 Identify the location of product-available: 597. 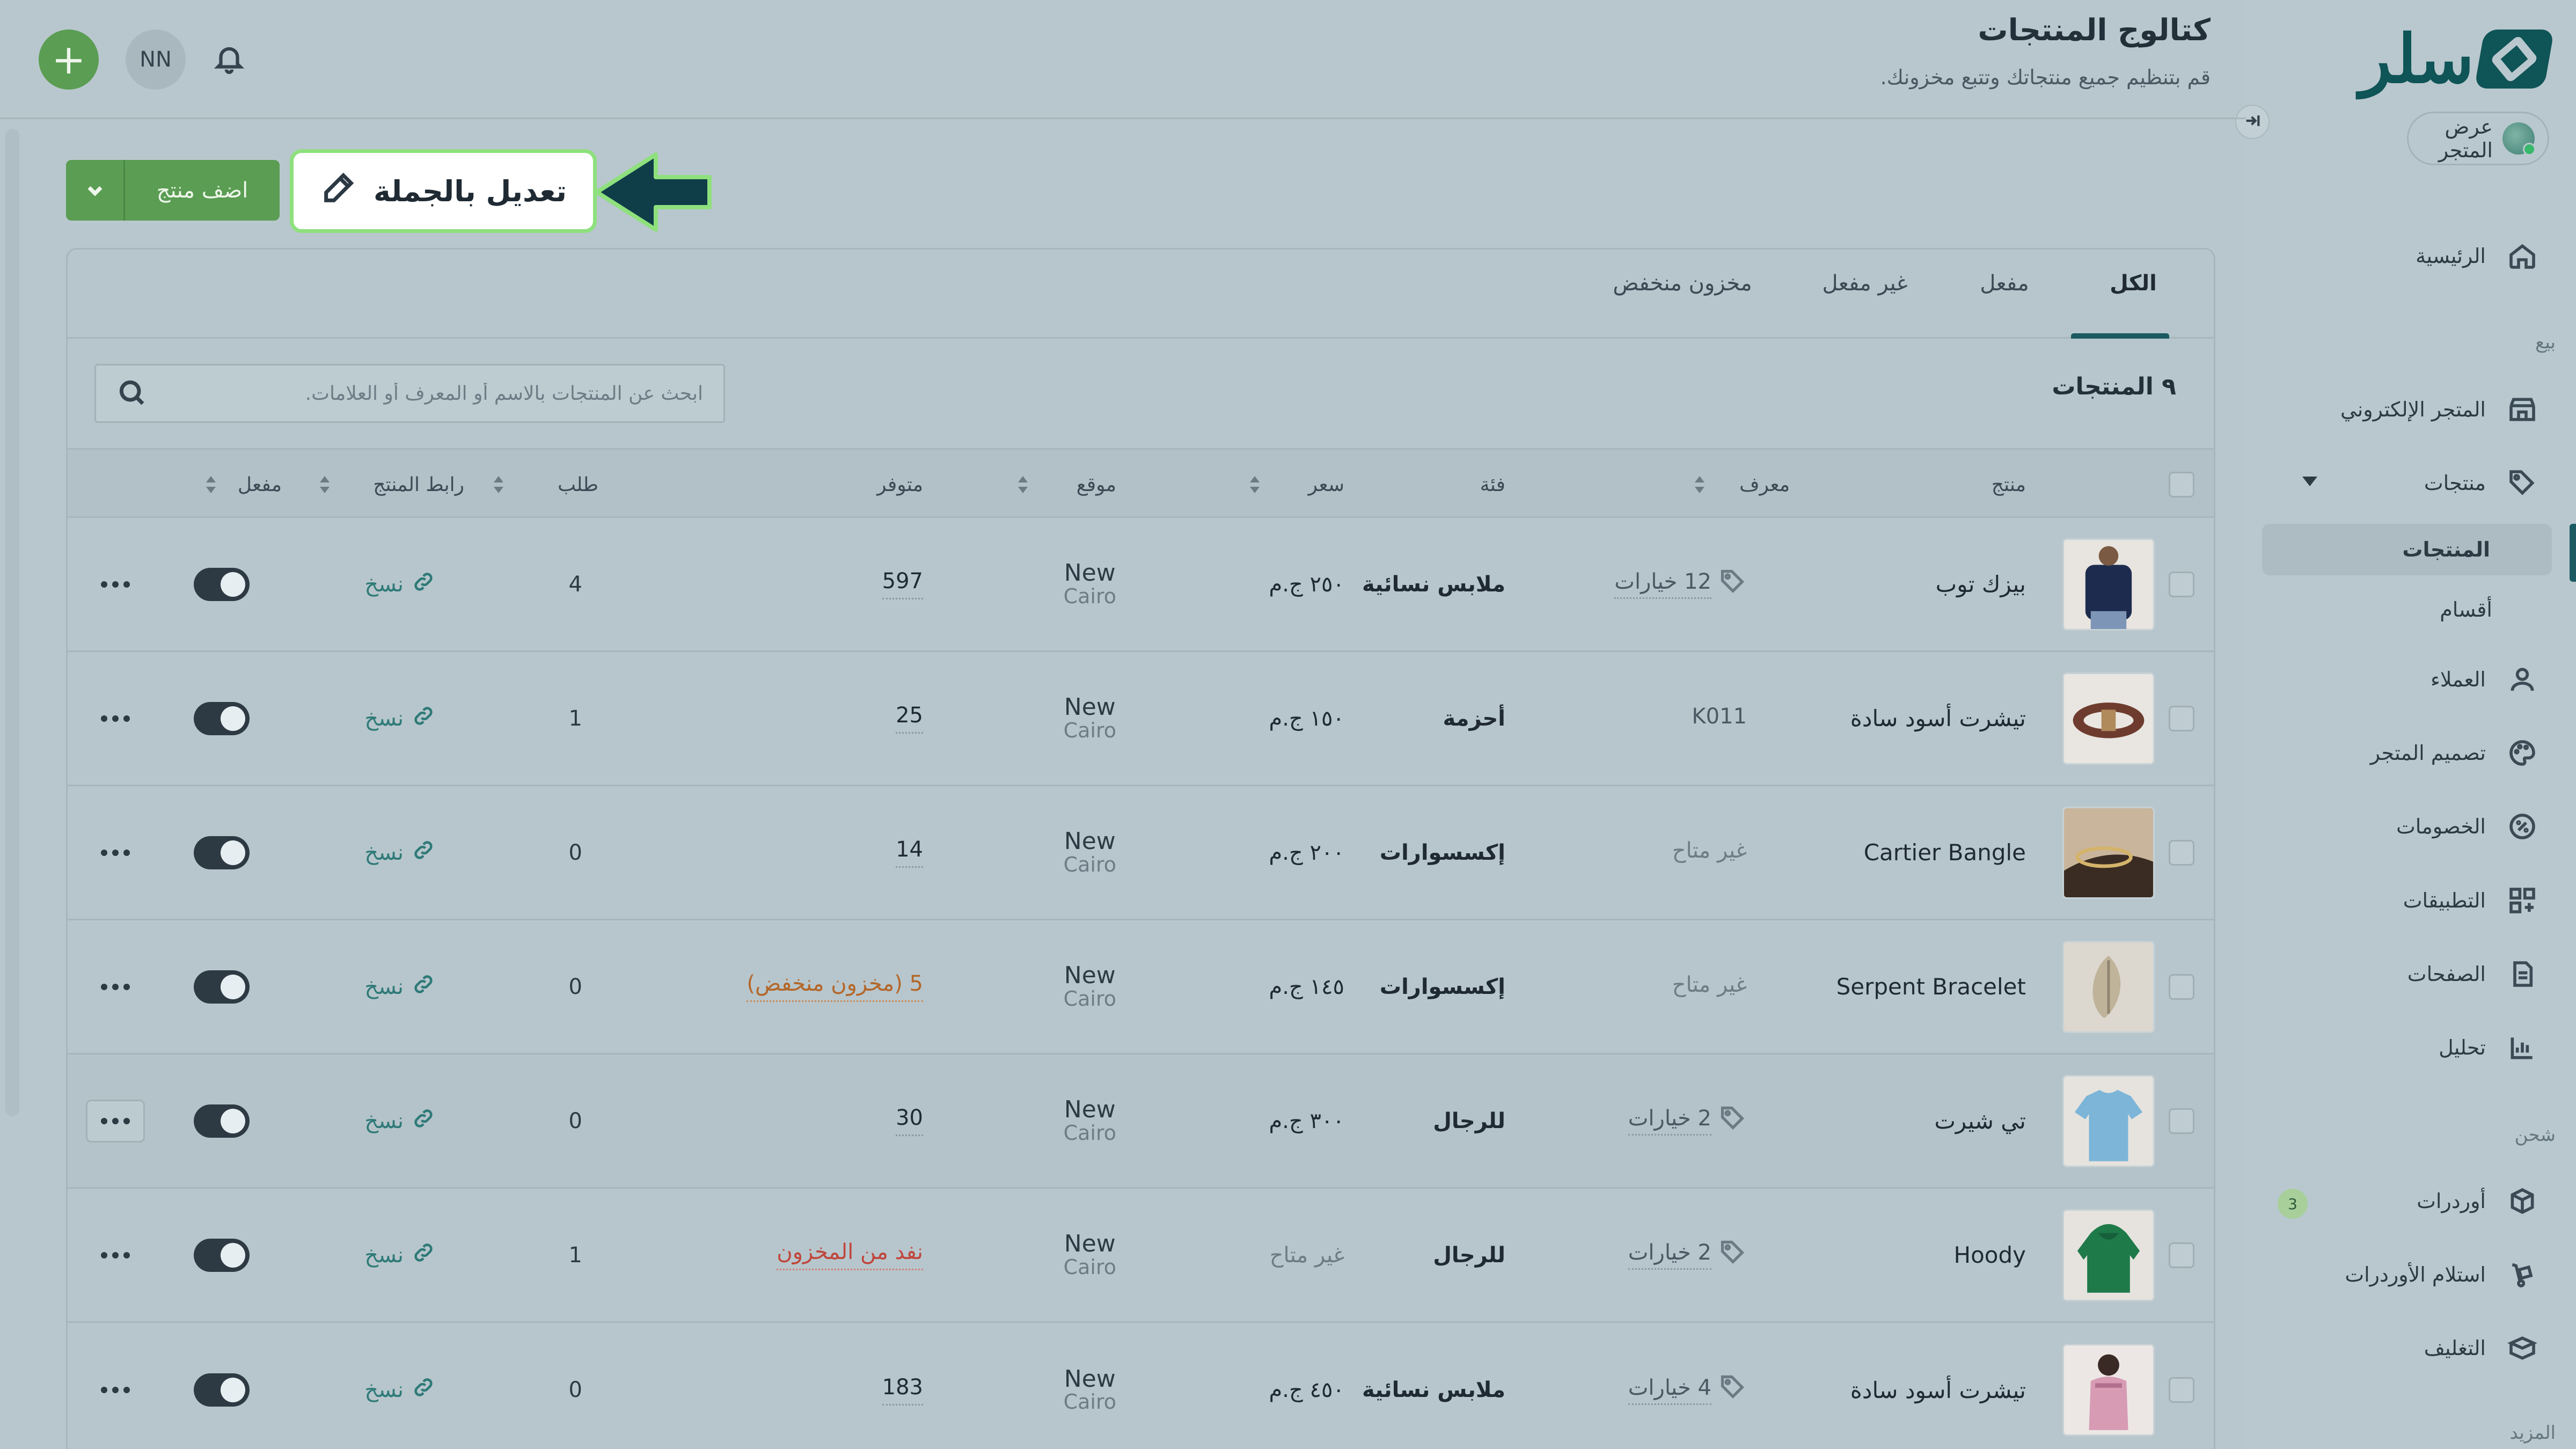
(902, 584).